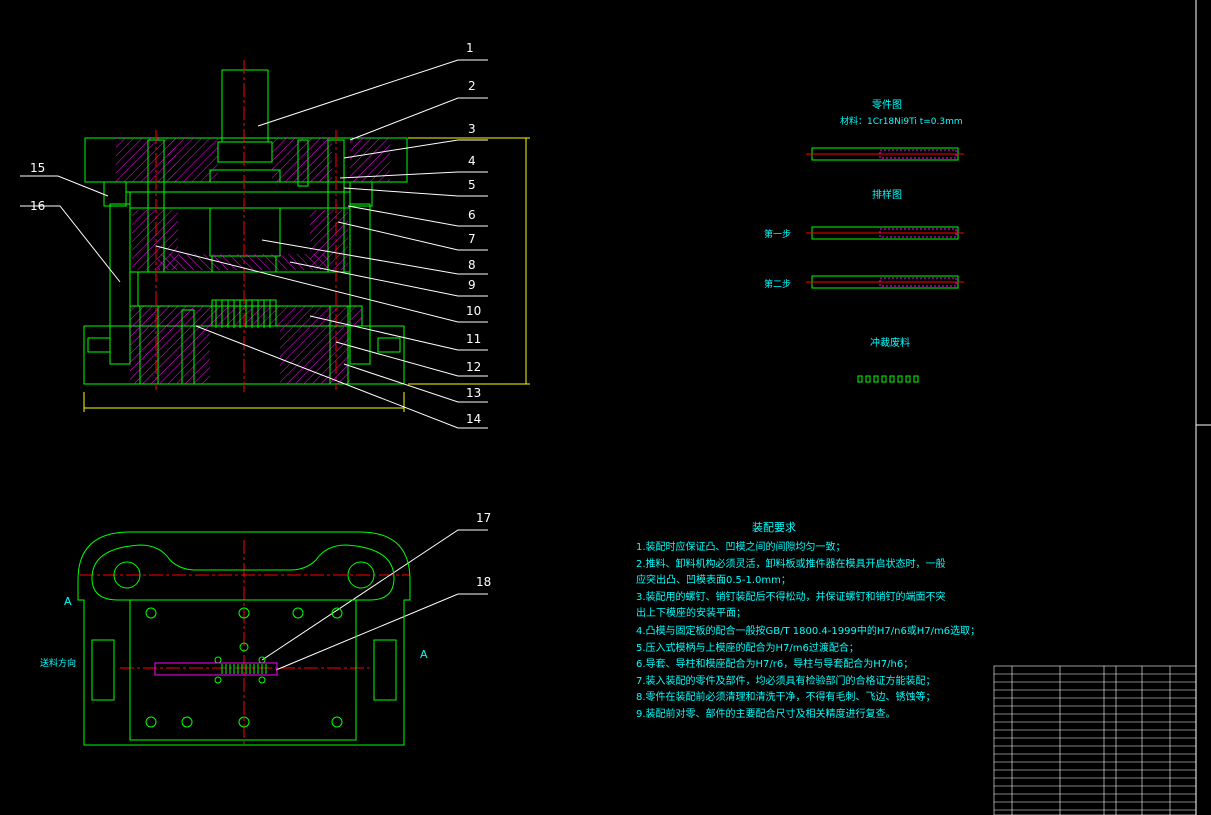  I want to click on requirement-2: 2.推料、卸料机构必须灵活，卸料板或推件器在模具开启状态时，一般, so click(791, 563).